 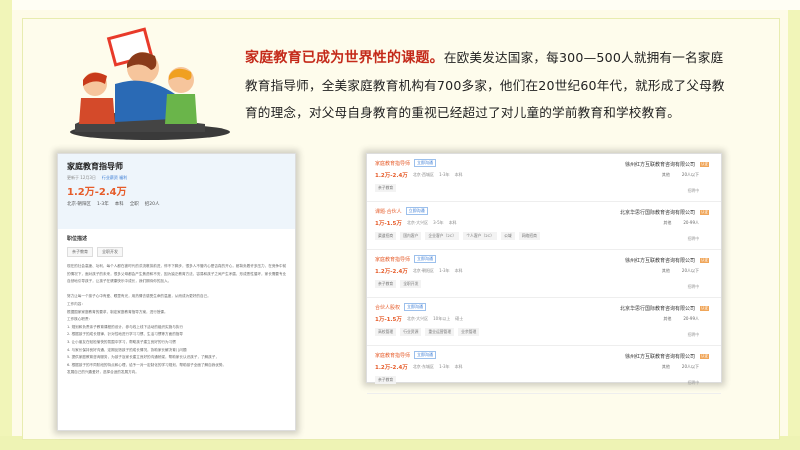 I want to click on intro-highlight: 家庭教育已成为世界性的课题。, so click(x=344, y=58).